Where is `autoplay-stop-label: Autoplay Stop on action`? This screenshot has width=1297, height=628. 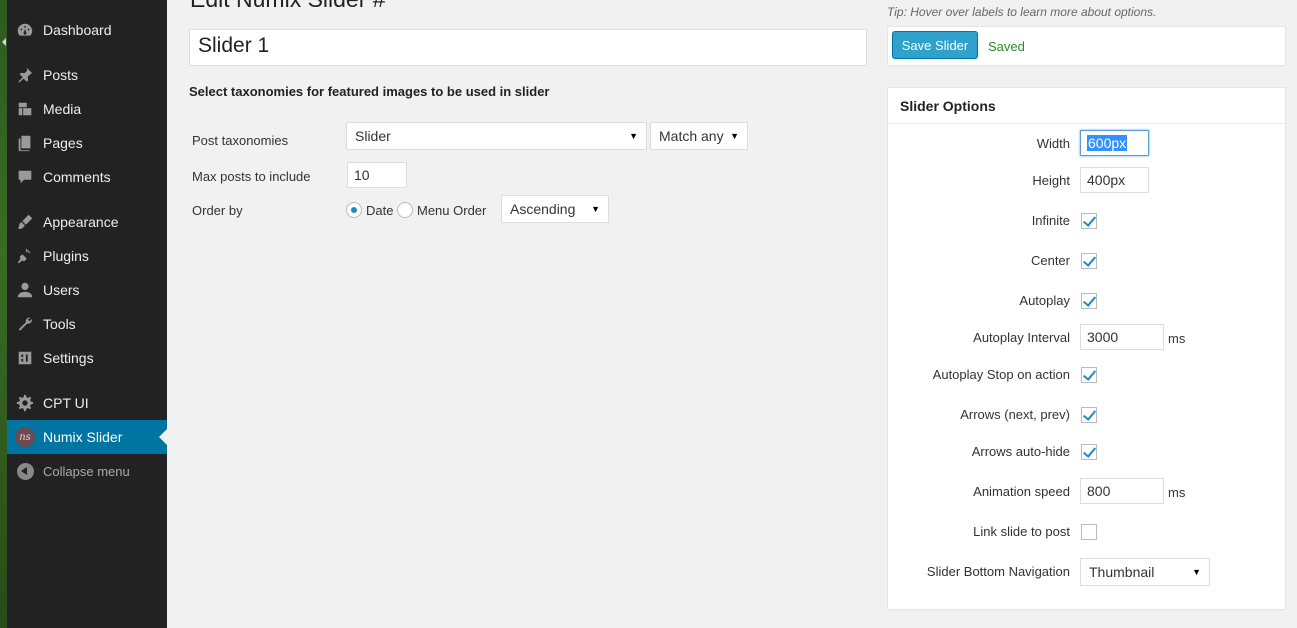
autoplay-stop-label: Autoplay Stop on action is located at coordinates (1001, 374).